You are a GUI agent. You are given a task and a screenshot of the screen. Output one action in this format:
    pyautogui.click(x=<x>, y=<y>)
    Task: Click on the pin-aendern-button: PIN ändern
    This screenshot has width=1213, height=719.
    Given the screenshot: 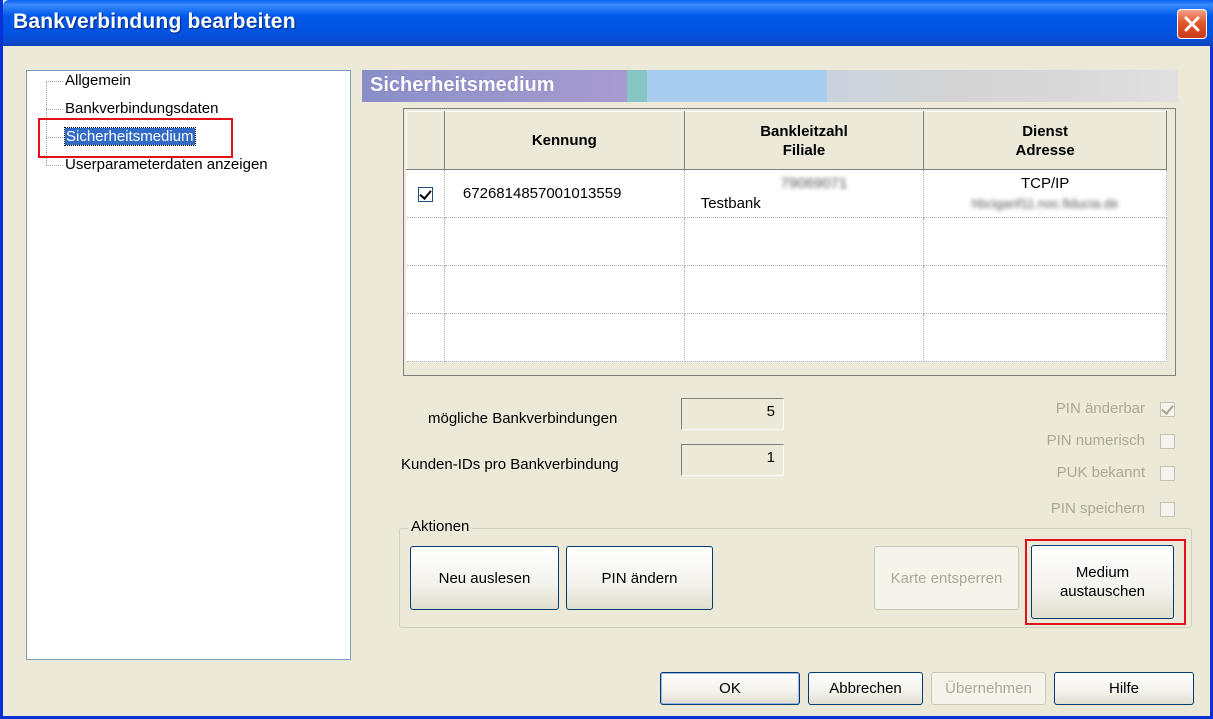 What is the action you would take?
    pyautogui.click(x=639, y=578)
    